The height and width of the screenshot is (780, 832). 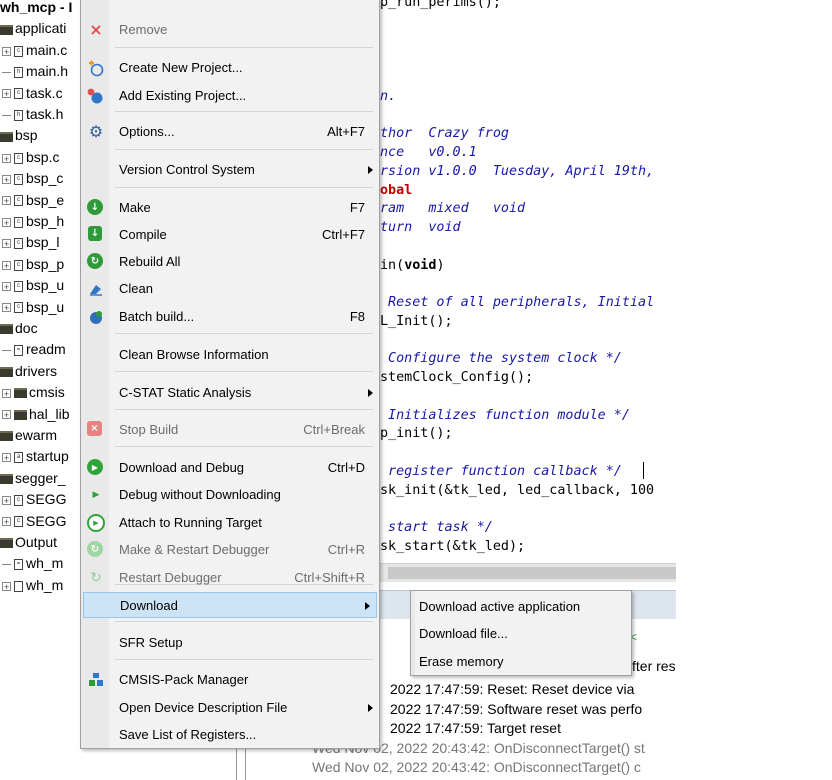 I want to click on menu-item-sfr-setup: SFR Setup, so click(x=230, y=643).